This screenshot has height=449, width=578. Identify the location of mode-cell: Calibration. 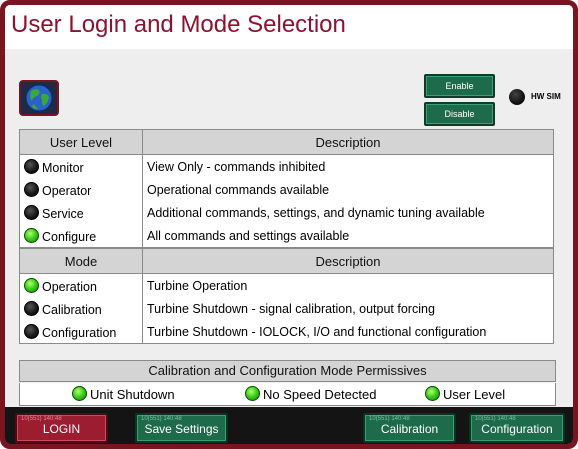
(81, 308).